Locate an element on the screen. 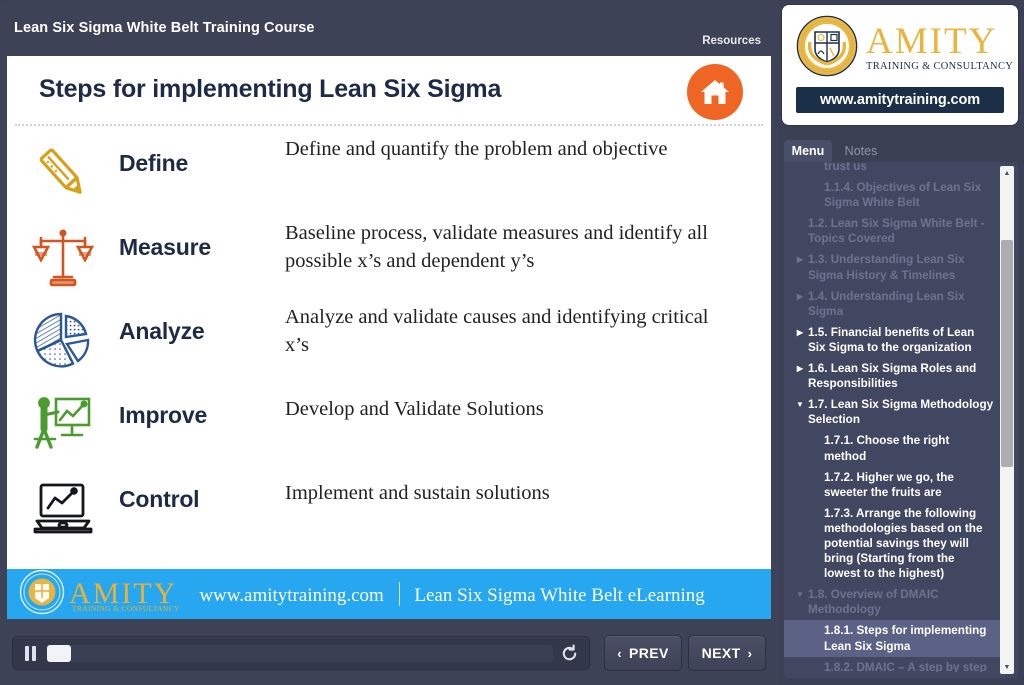 This screenshot has width=1024, height=685. seek-slider is located at coordinates (300, 653).